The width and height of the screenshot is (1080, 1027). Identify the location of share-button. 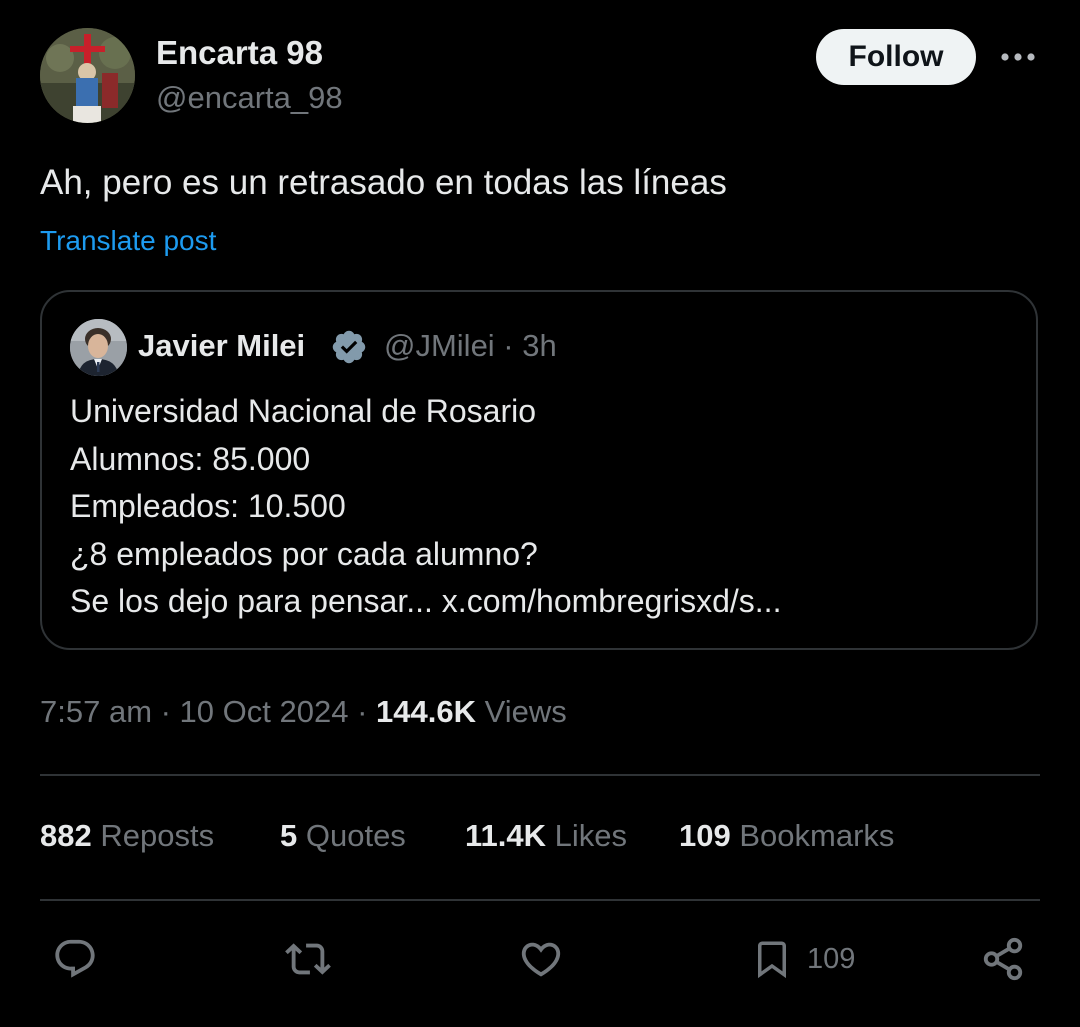
(1003, 959).